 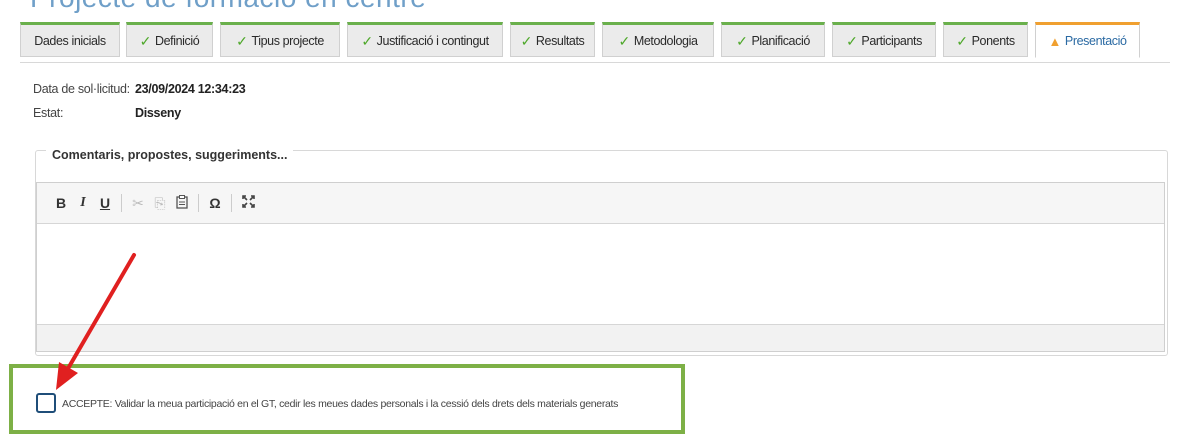 What do you see at coordinates (177, 40) in the screenshot?
I see `tab-label: Definició` at bounding box center [177, 40].